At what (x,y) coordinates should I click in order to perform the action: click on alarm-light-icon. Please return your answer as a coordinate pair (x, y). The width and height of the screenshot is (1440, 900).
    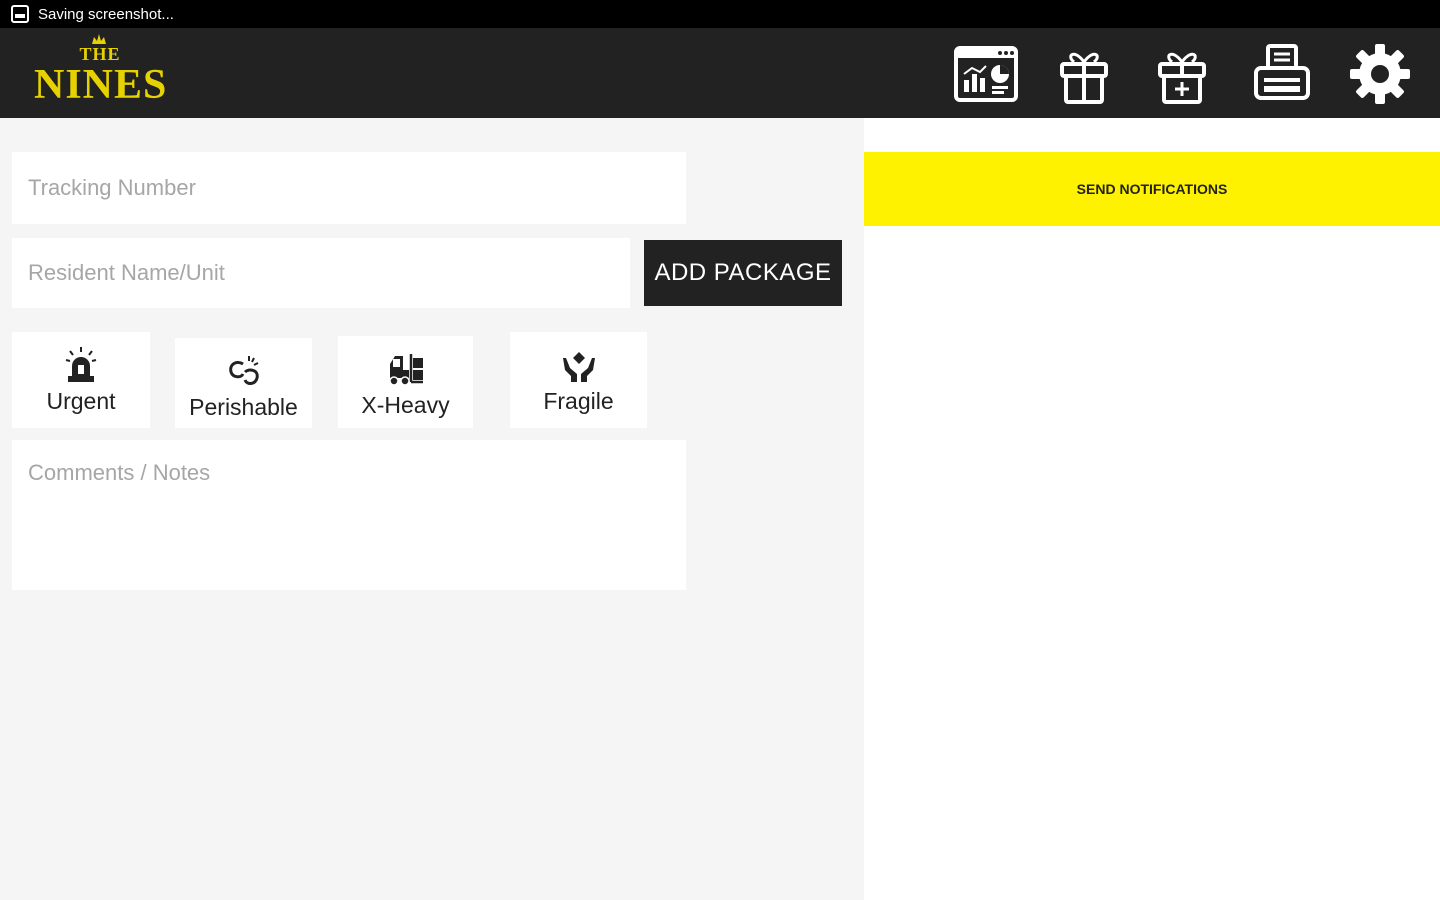
    Looking at the image, I should click on (81, 364).